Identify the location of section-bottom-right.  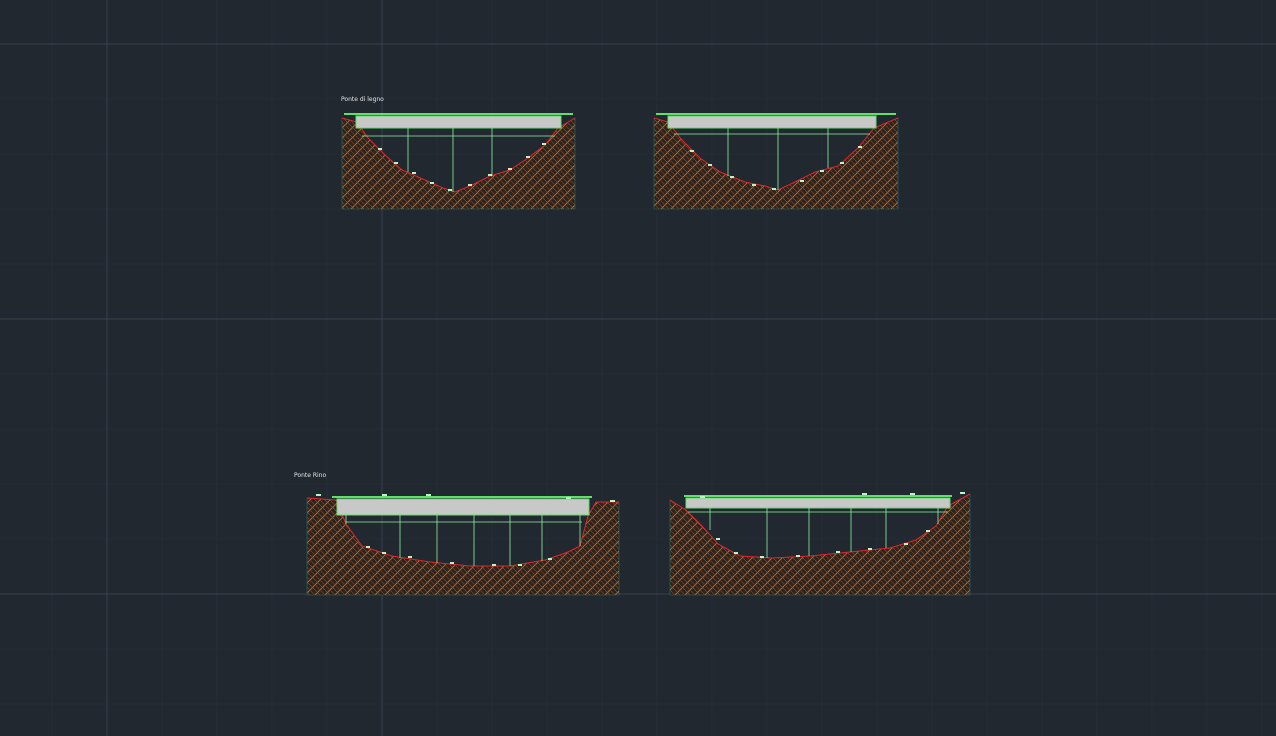
(820, 544).